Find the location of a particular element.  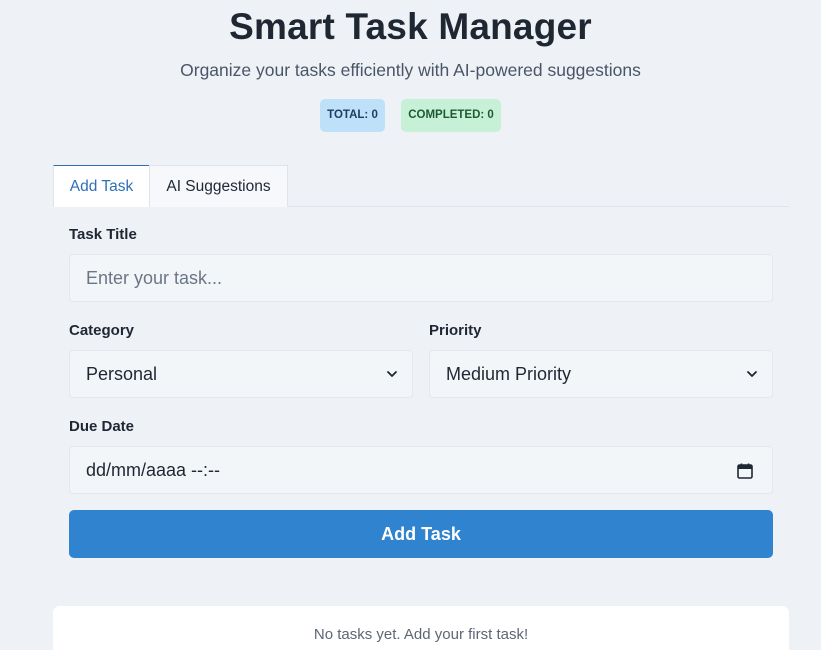

tab-add-task: Add Task is located at coordinates (101, 186).